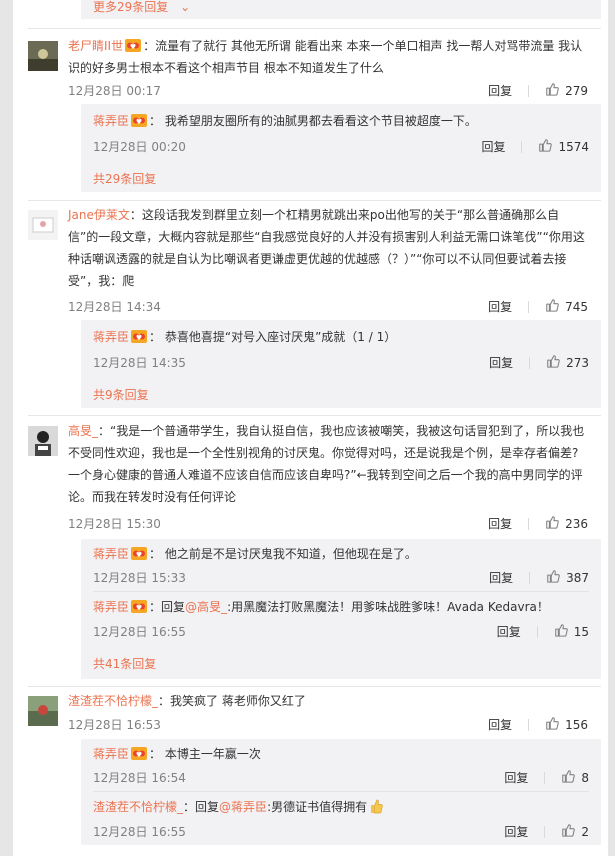 This screenshot has height=856, width=615. Describe the element at coordinates (328, 307) in the screenshot. I see `comment-meta: 12月28日 14:34 回复 745` at that location.